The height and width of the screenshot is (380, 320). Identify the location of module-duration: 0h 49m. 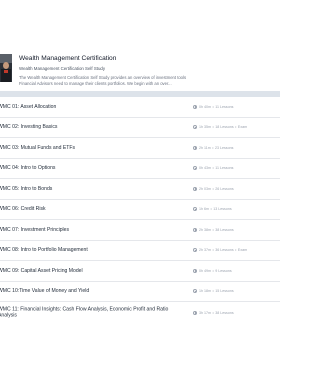
(205, 270).